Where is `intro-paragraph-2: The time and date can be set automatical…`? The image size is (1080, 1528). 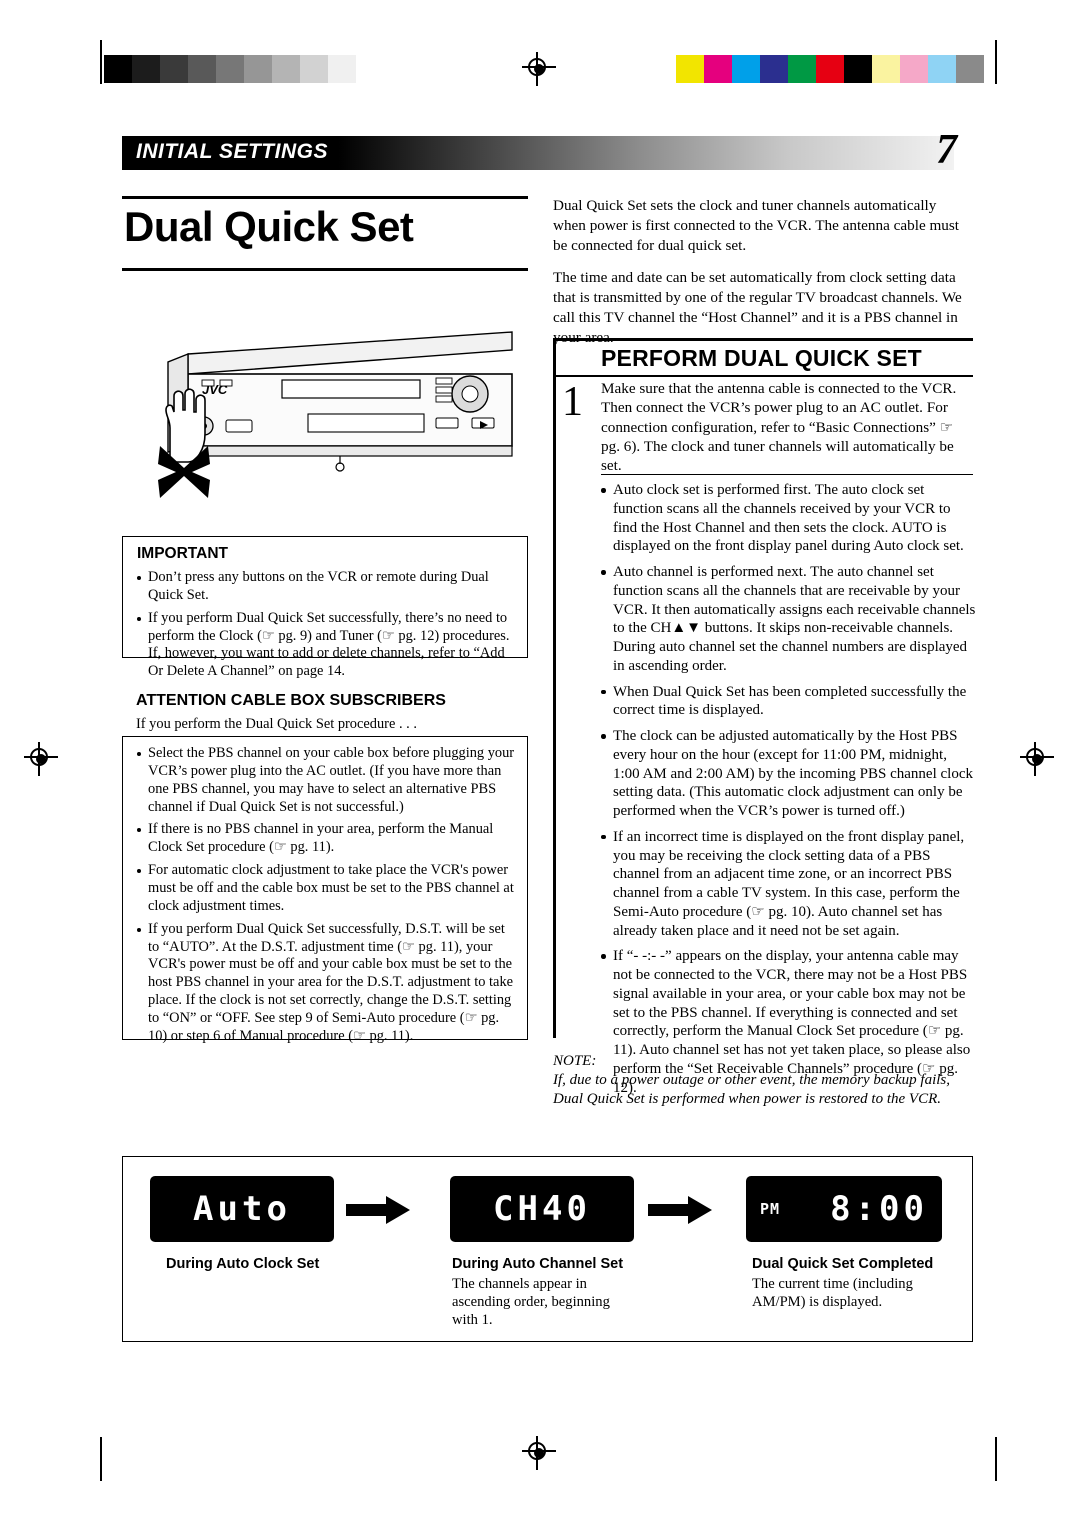
intro-paragraph-2: The time and date can be set automatical… is located at coordinates (757, 307).